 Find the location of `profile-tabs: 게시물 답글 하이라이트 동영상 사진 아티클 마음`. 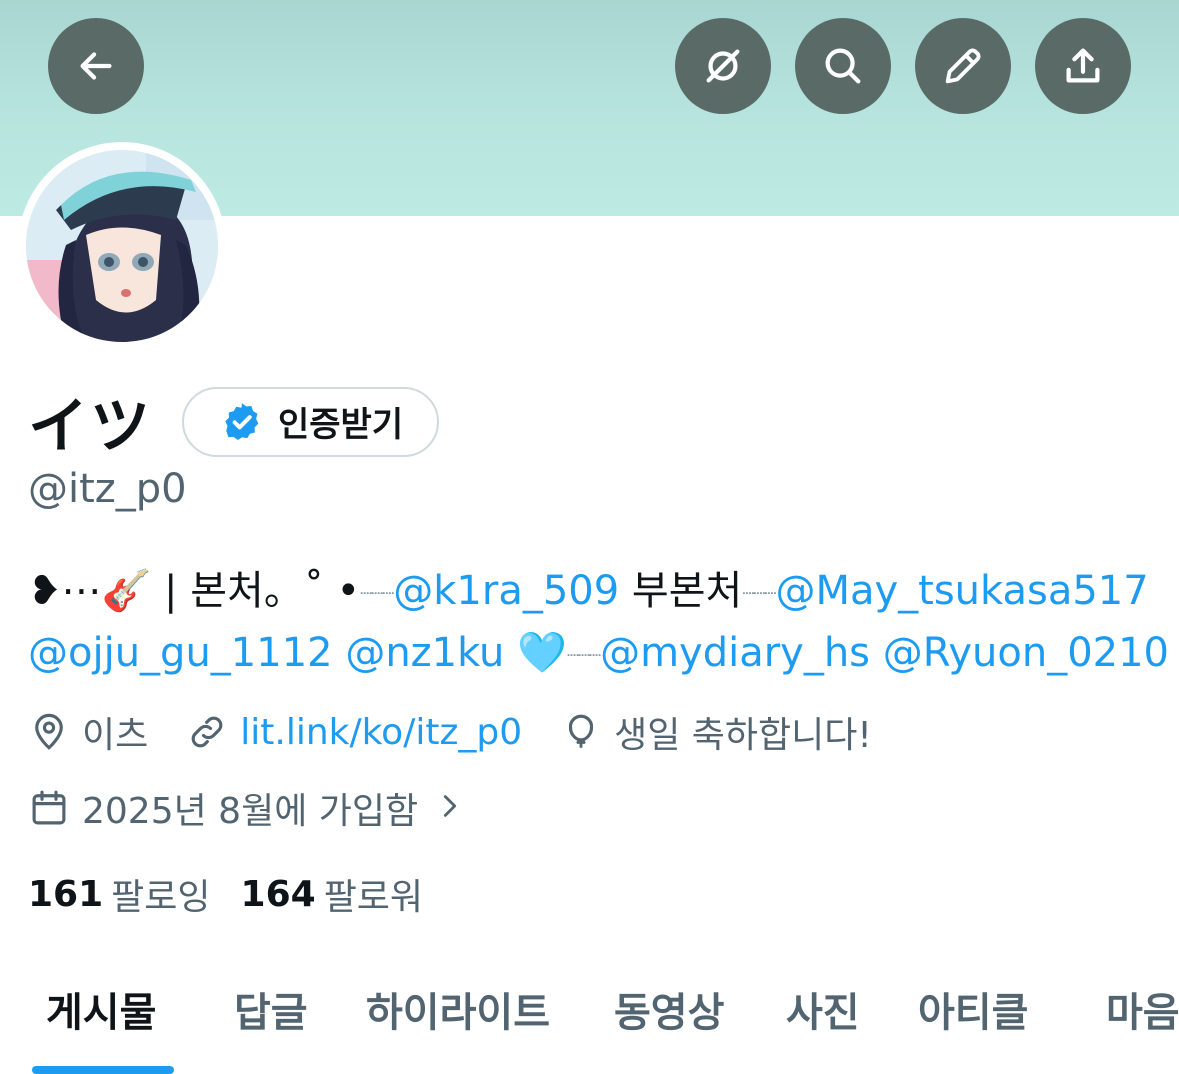

profile-tabs: 게시물 답글 하이라이트 동영상 사진 아티클 마음 is located at coordinates (589, 1022).